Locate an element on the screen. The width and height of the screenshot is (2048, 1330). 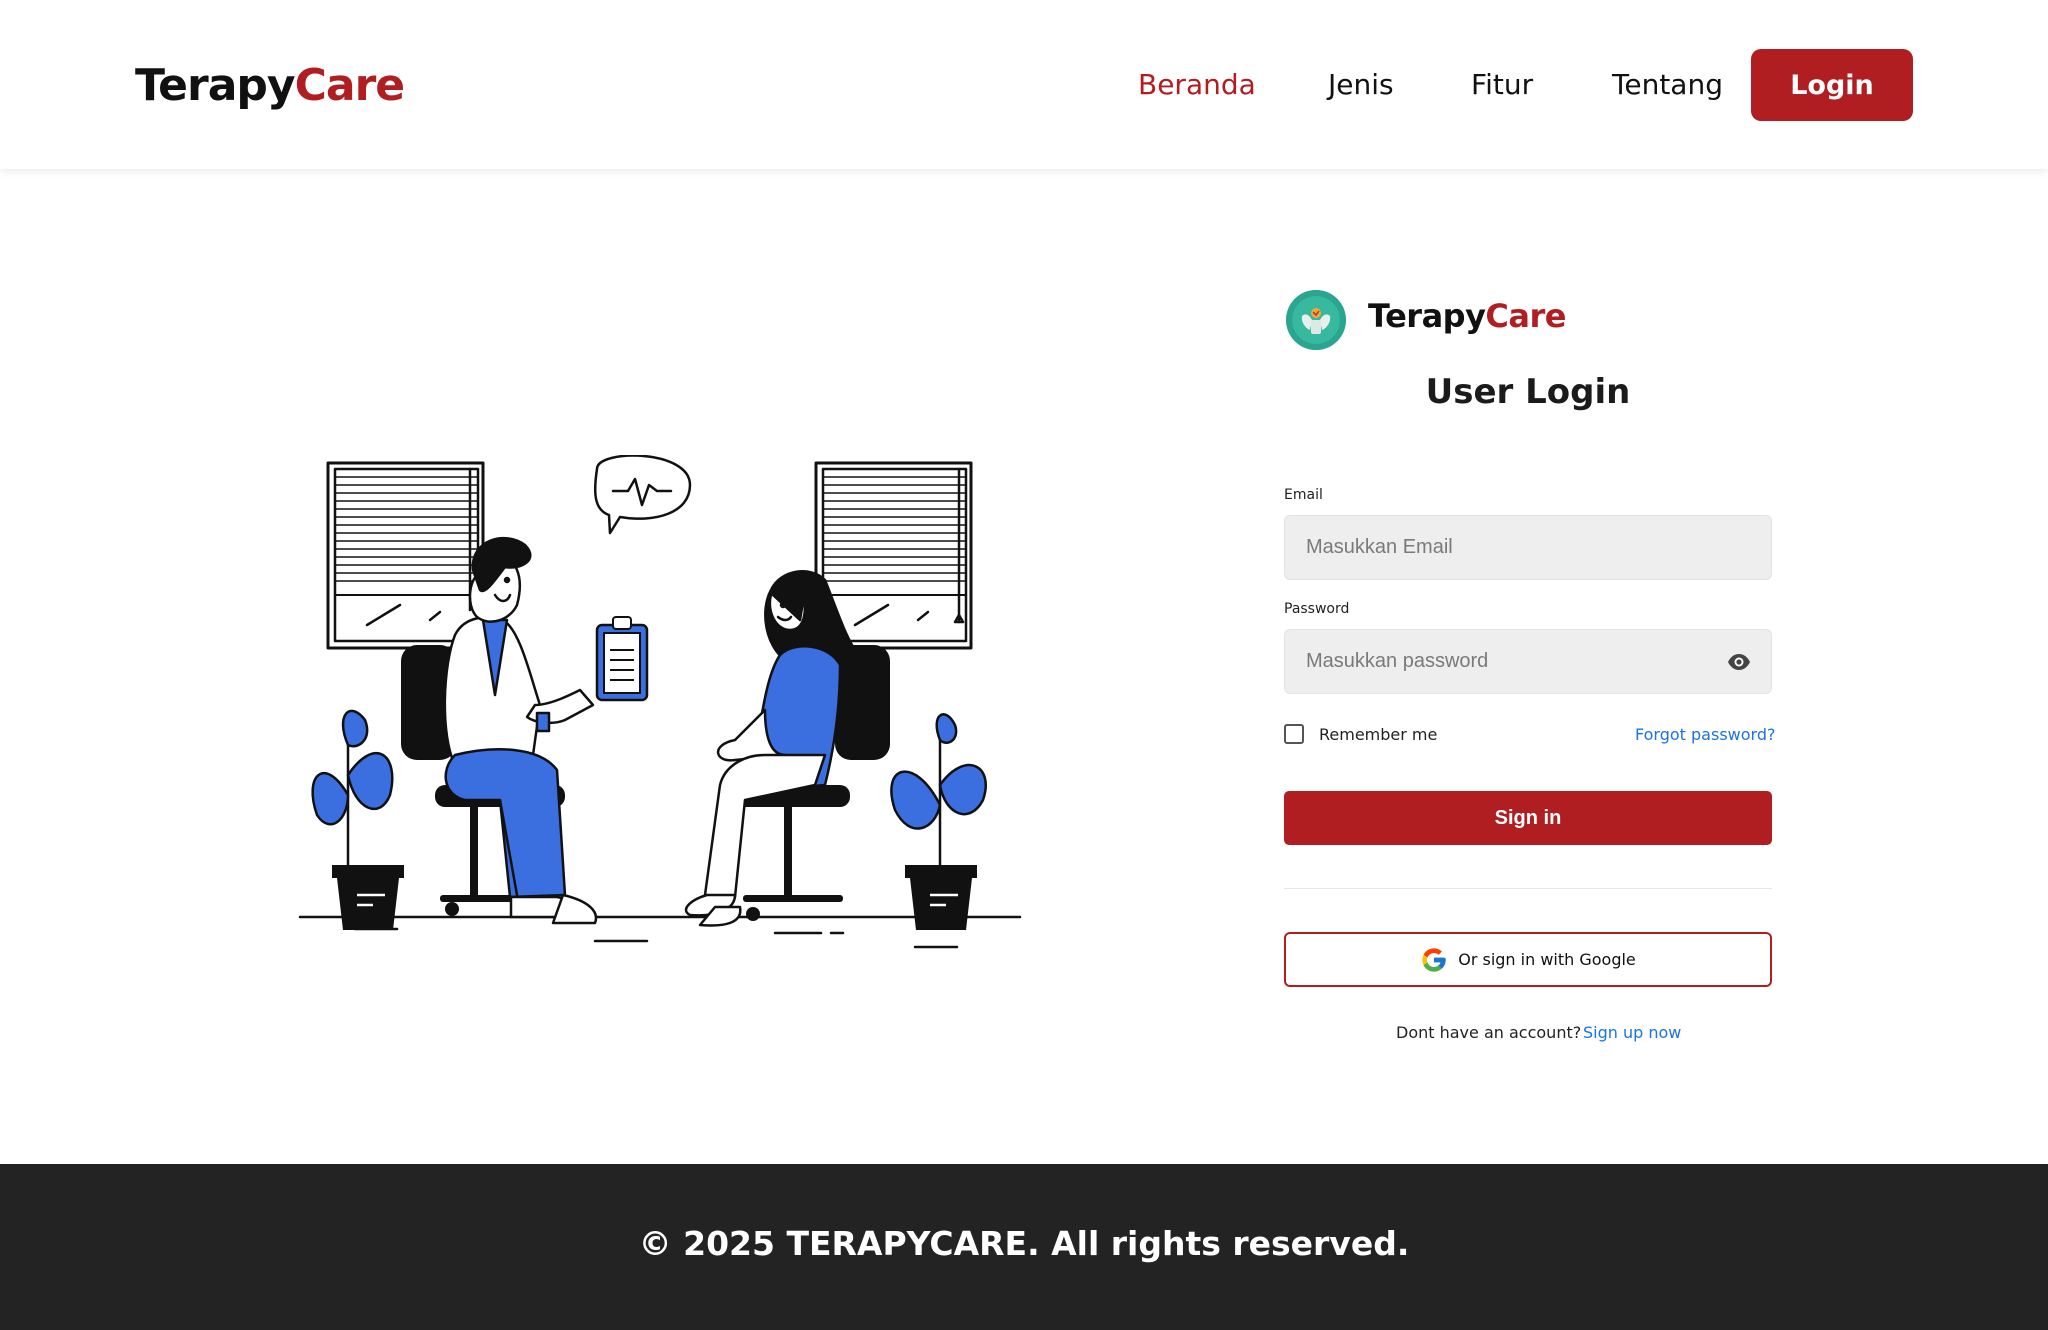
clipboard-illustration is located at coordinates (622, 659).